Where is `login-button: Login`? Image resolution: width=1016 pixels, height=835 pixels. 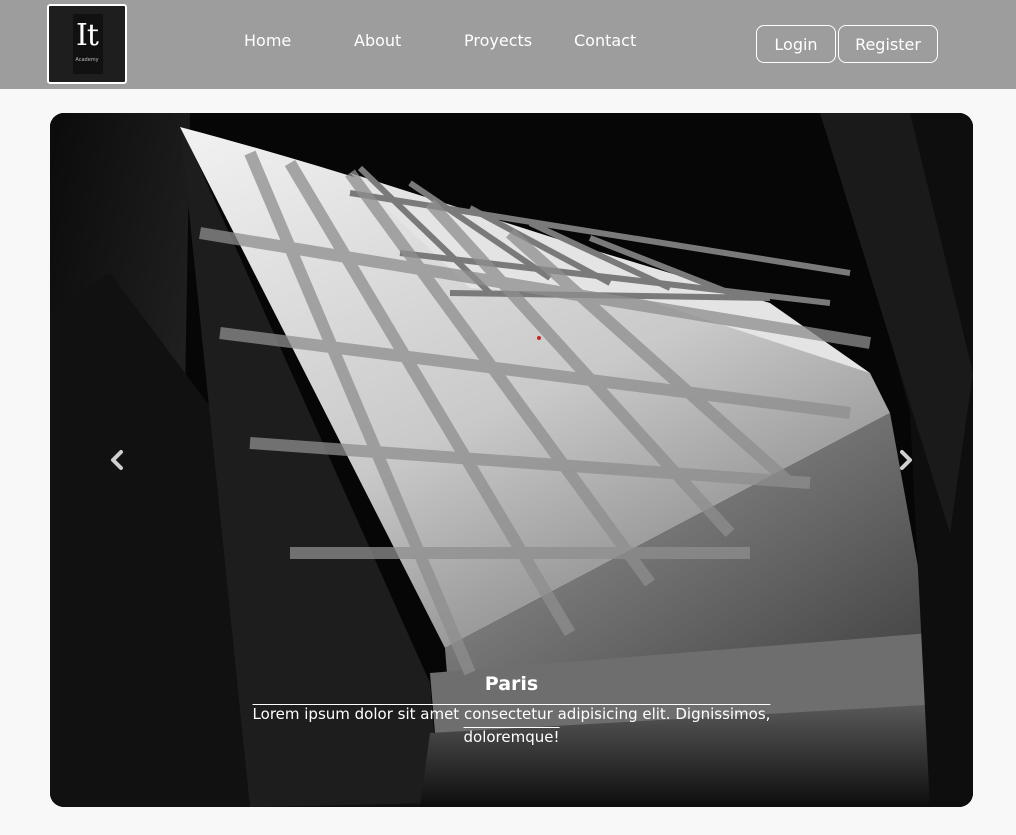
login-button: Login is located at coordinates (796, 44).